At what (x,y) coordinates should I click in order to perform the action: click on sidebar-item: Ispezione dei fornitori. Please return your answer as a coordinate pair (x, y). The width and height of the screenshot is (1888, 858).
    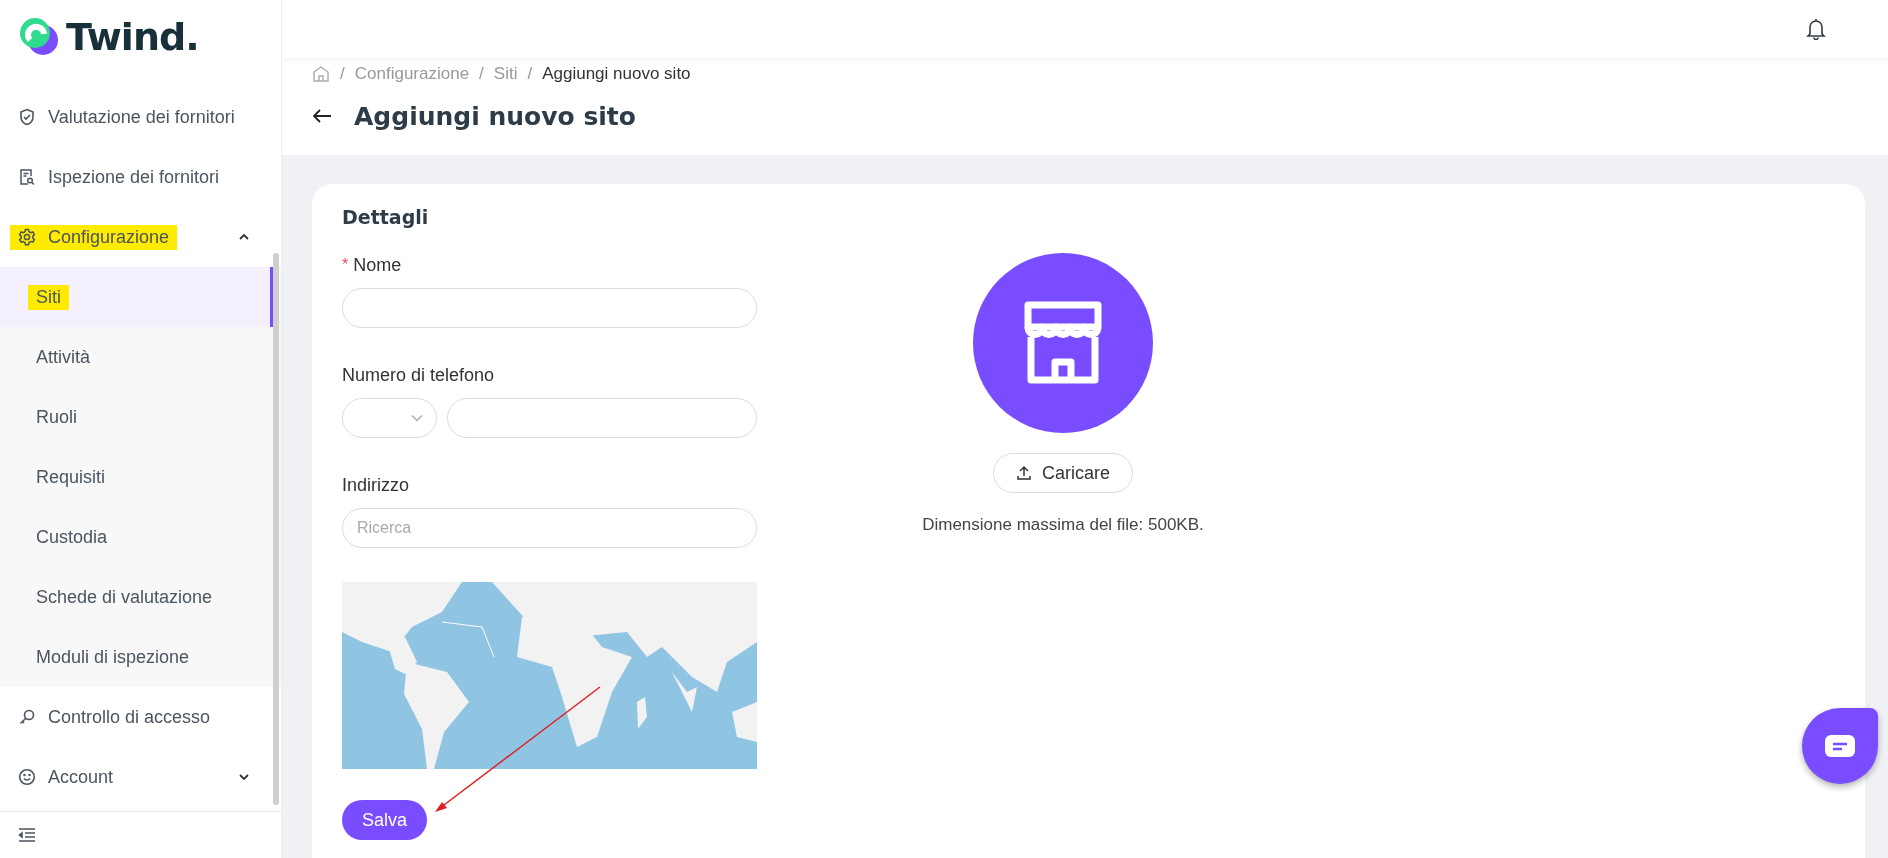
    Looking at the image, I should click on (140, 177).